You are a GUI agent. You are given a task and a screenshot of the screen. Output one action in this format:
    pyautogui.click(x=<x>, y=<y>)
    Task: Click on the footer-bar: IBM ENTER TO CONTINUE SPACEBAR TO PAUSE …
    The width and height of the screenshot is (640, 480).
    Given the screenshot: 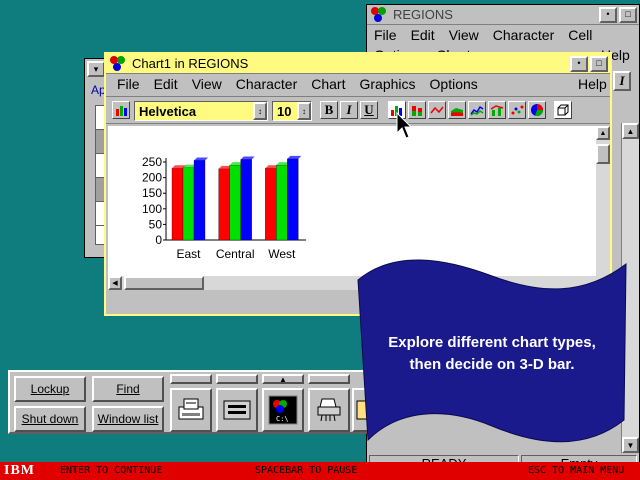 What is the action you would take?
    pyautogui.click(x=320, y=471)
    